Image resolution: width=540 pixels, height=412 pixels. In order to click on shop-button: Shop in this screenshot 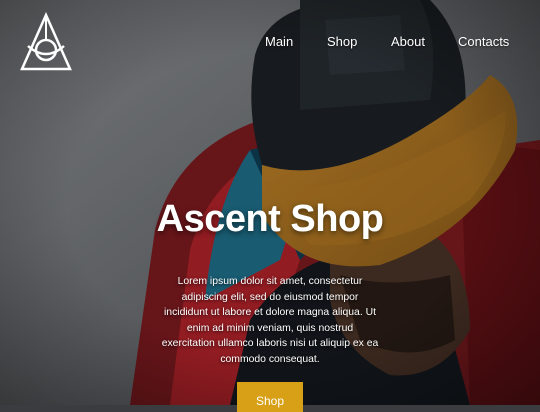, I will do `click(270, 397)`.